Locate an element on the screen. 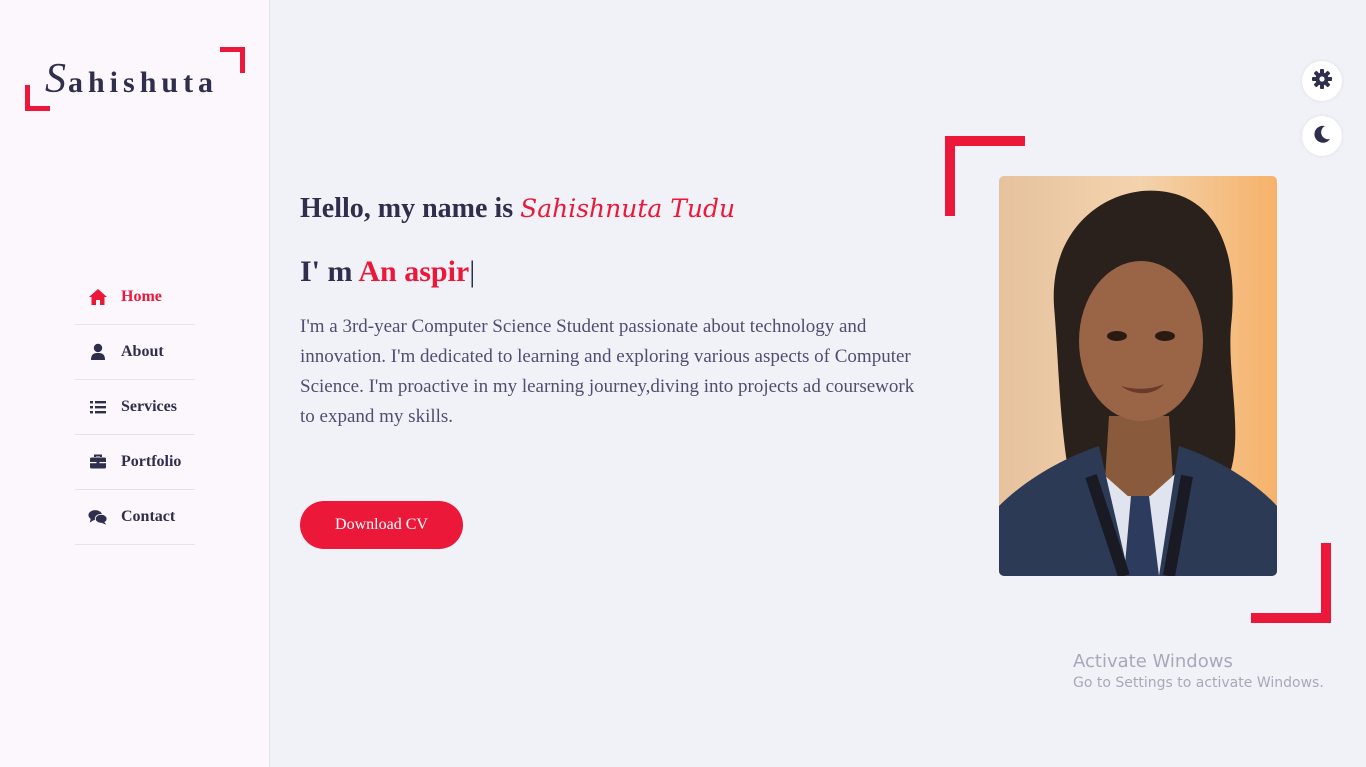  logo: Sahishuta is located at coordinates (135, 79).